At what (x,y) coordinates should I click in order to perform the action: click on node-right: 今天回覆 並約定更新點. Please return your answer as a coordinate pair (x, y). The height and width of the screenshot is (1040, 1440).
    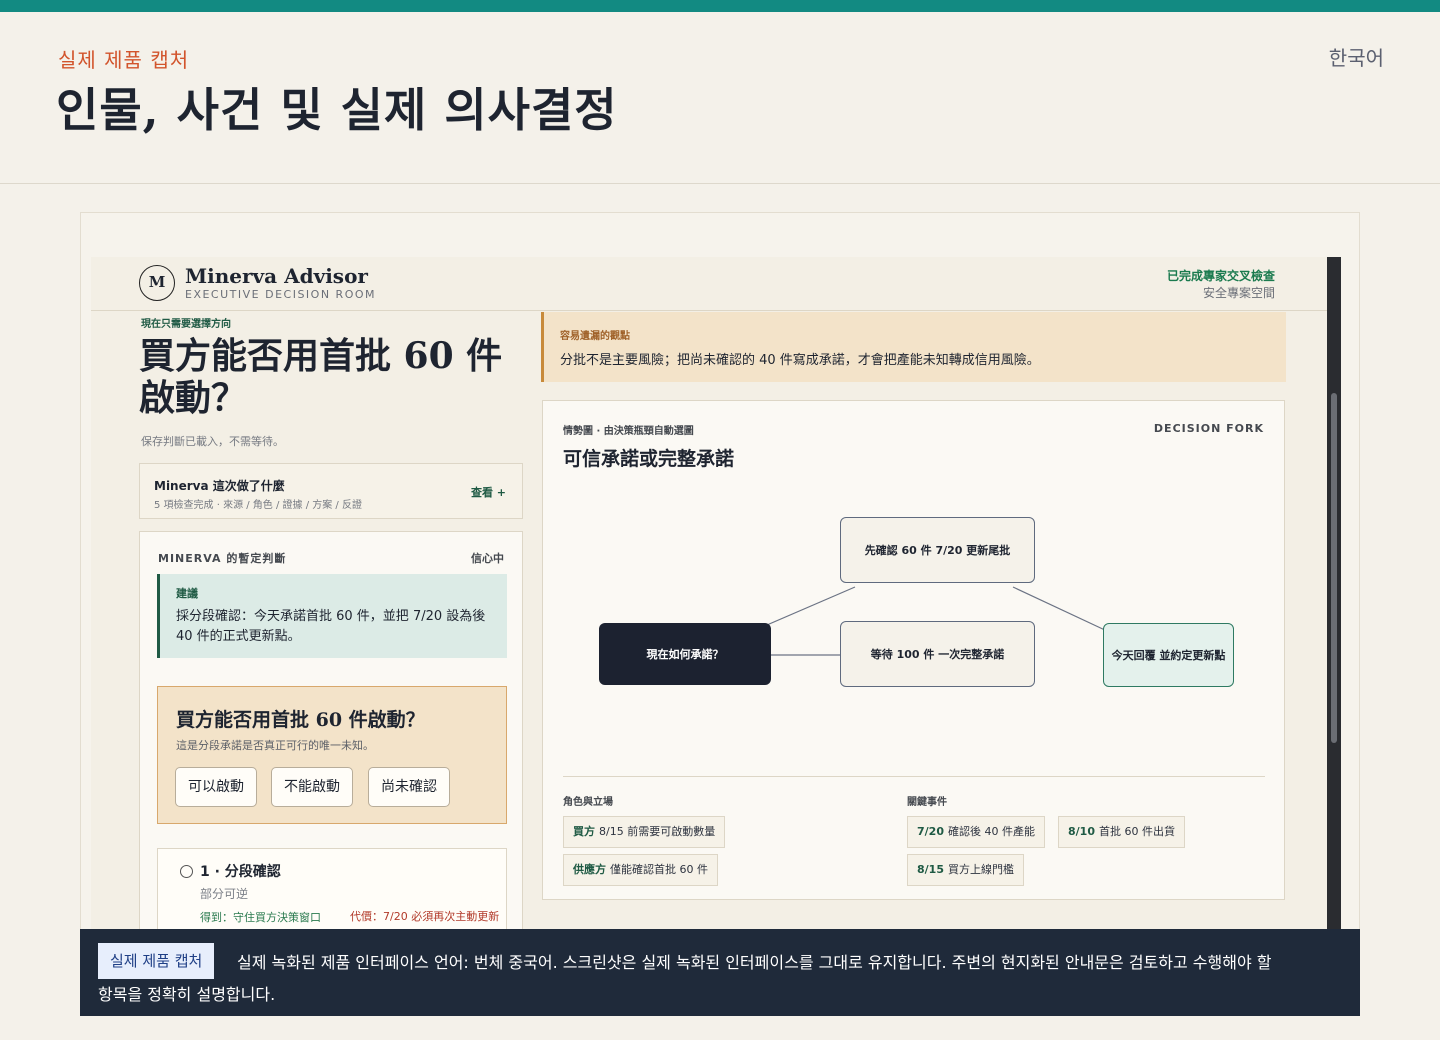
    Looking at the image, I should click on (1168, 655).